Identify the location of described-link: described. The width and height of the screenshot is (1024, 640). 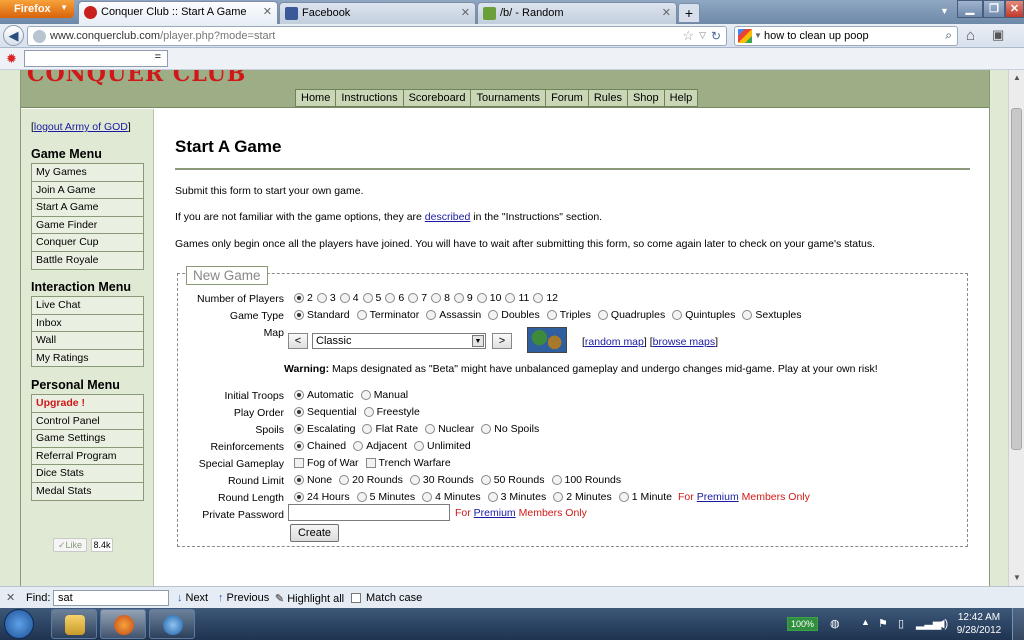
(448, 217).